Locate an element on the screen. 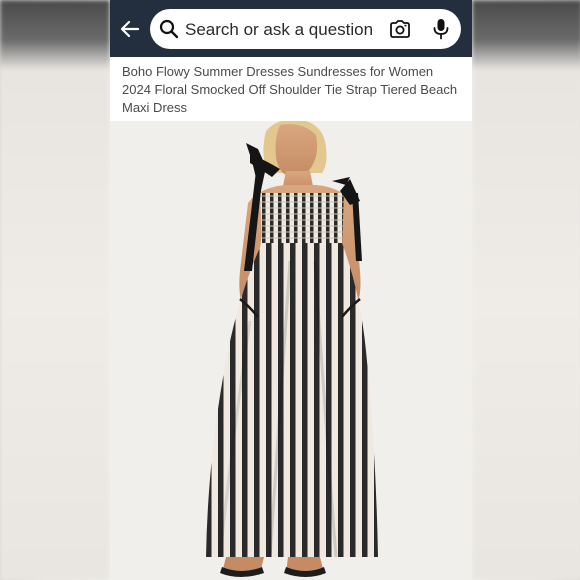  microphone-icon is located at coordinates (441, 29).